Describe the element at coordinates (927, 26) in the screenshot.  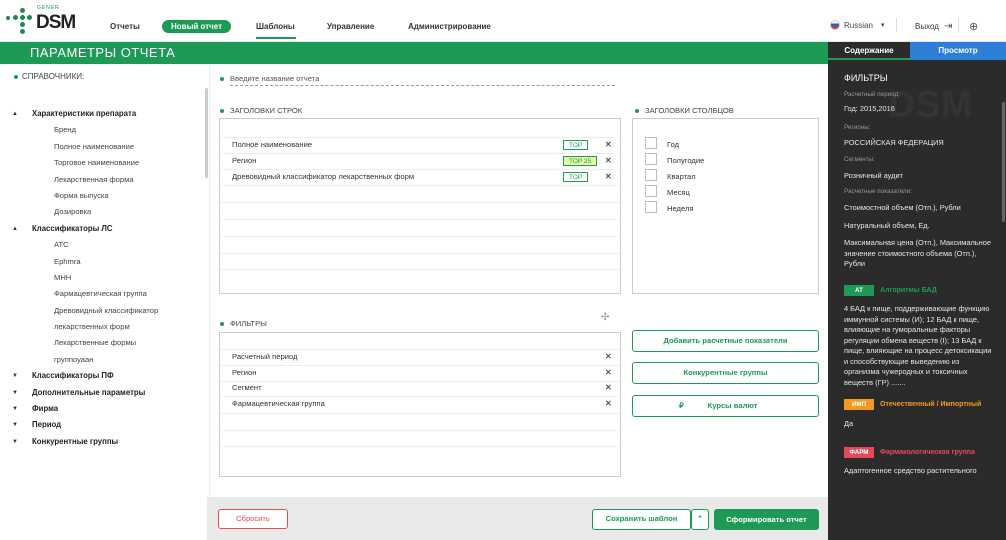
I see `logout-link: Выход` at that location.